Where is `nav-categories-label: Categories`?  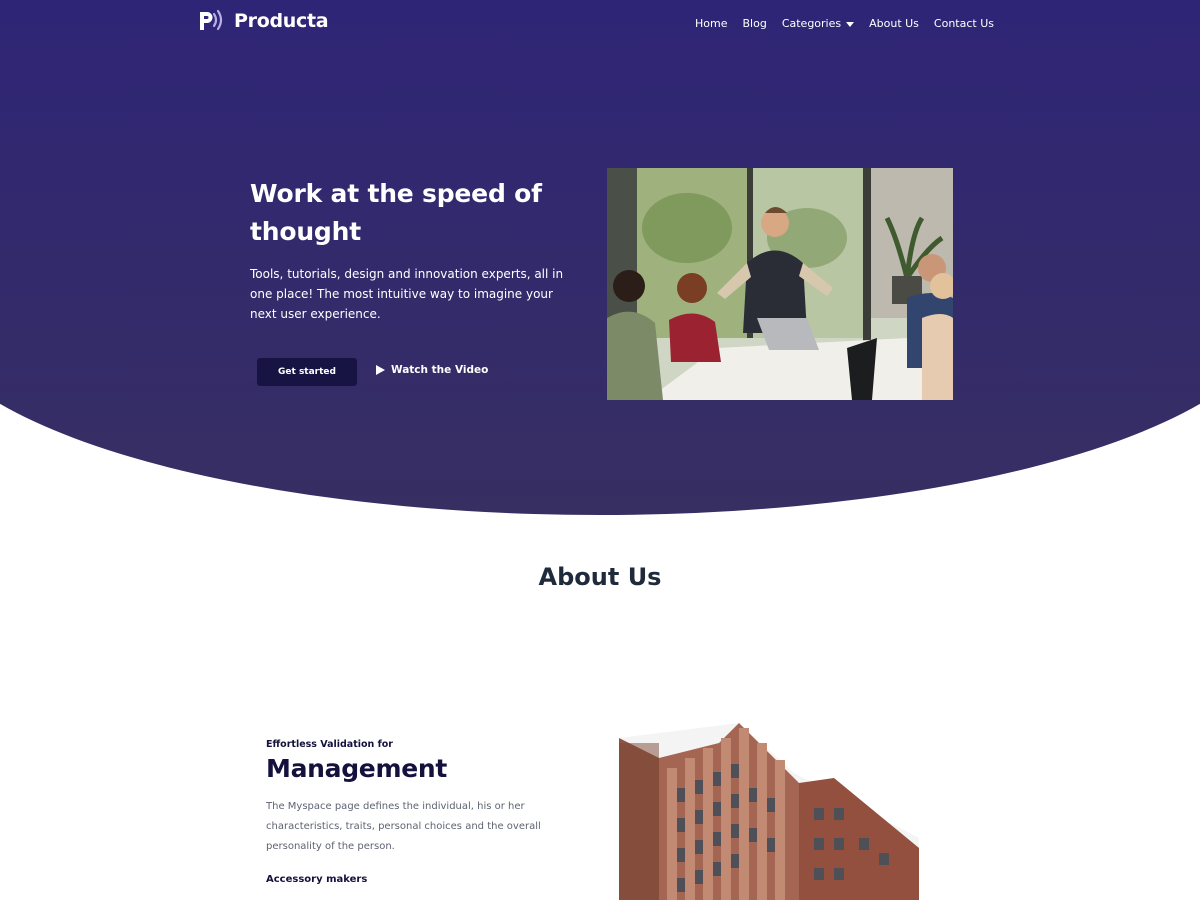
nav-categories-label: Categories is located at coordinates (811, 23).